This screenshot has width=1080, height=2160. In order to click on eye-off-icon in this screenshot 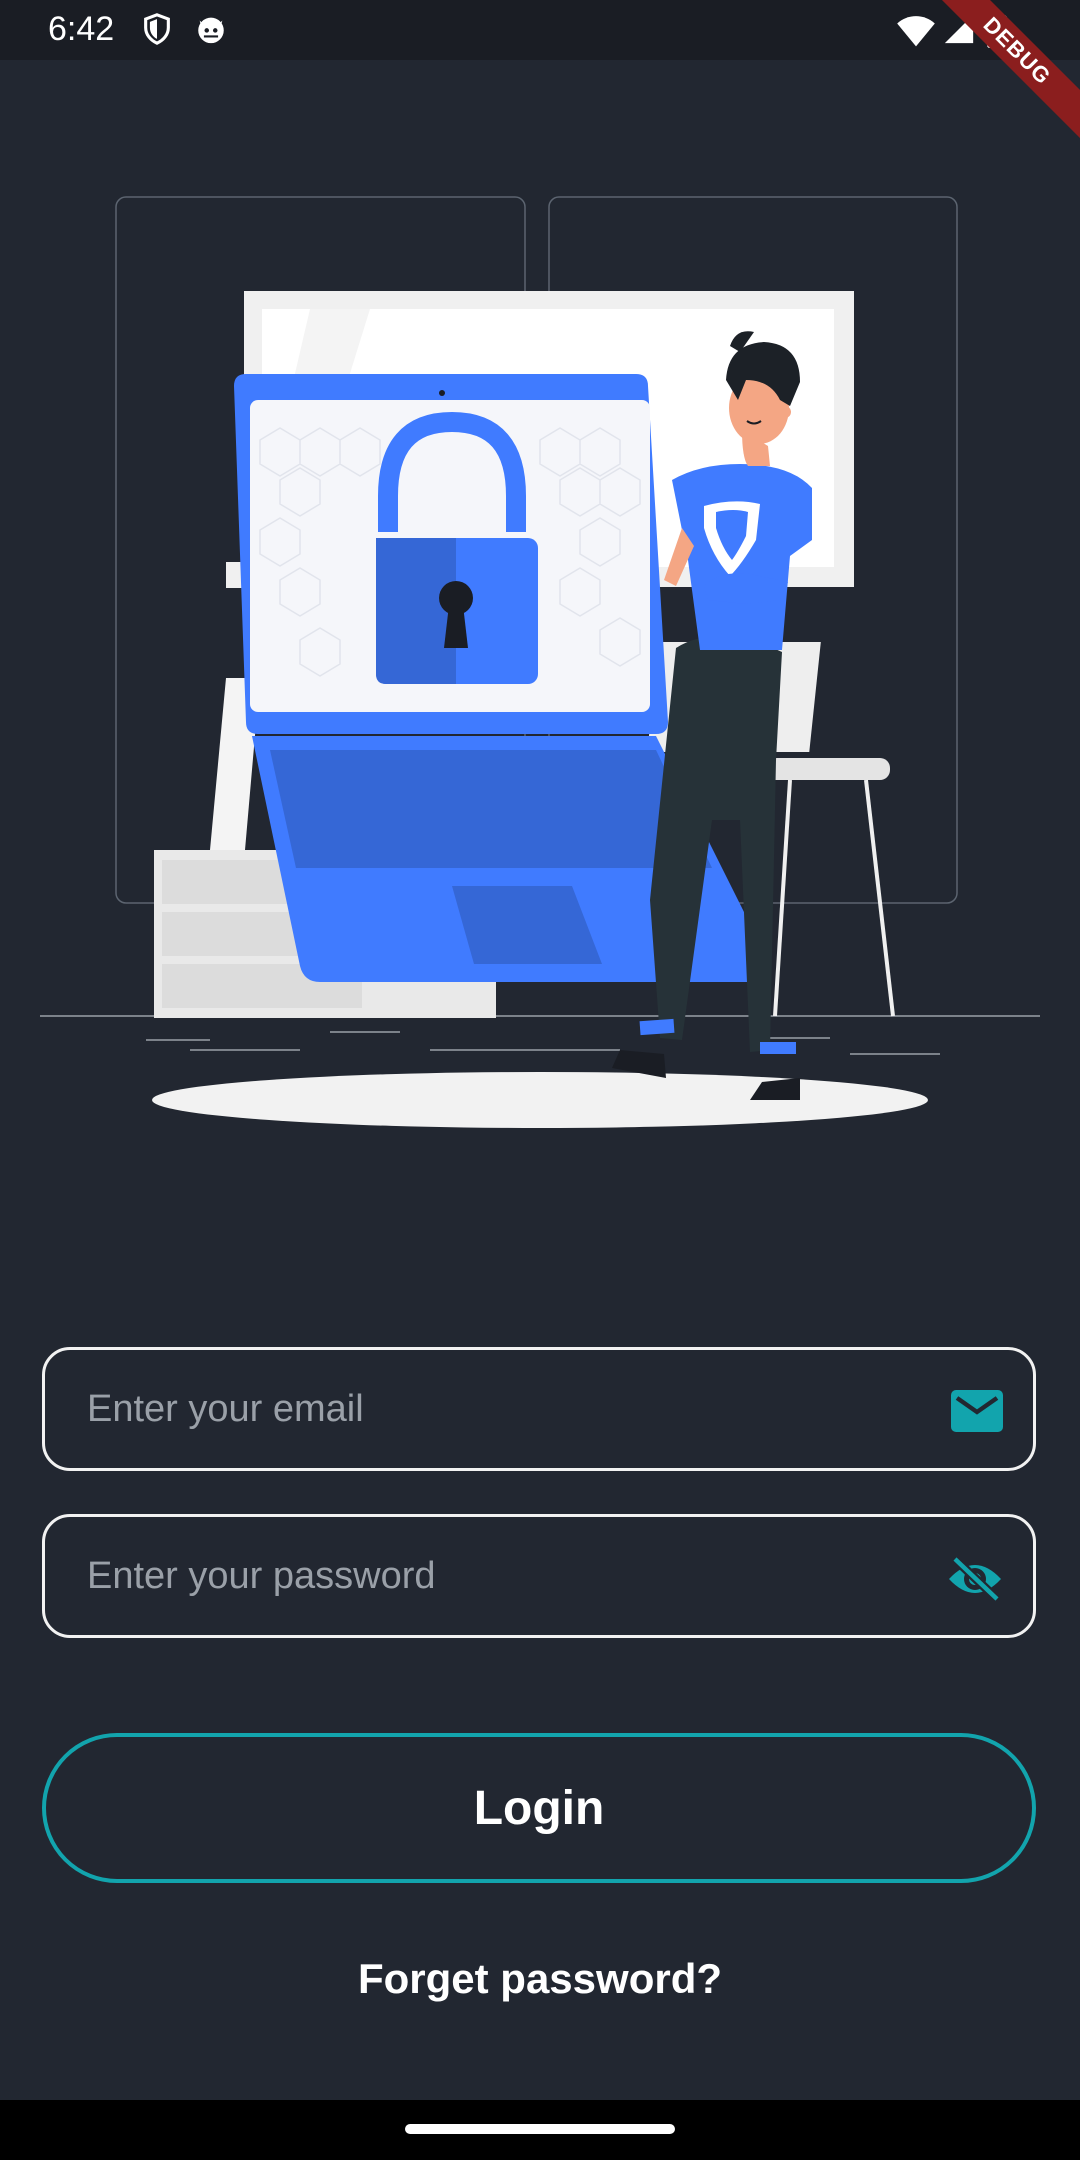, I will do `click(975, 1580)`.